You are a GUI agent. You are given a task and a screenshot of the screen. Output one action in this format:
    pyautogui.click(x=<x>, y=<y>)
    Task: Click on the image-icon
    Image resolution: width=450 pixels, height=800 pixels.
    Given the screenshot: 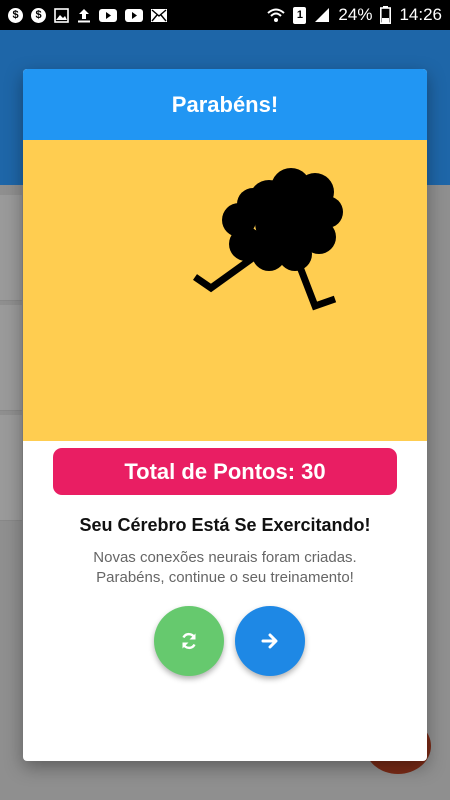 What is the action you would take?
    pyautogui.click(x=61, y=15)
    